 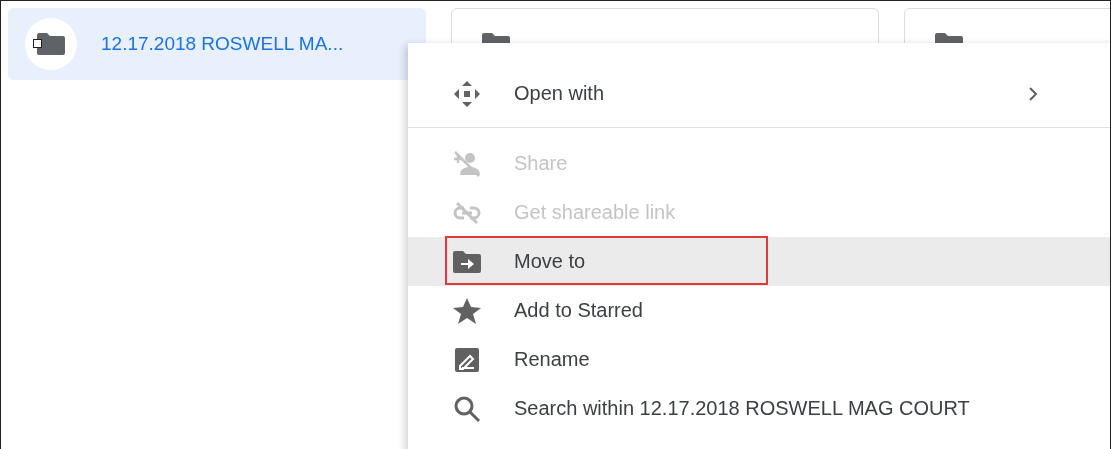 I want to click on person-crossed-icon, so click(x=467, y=163).